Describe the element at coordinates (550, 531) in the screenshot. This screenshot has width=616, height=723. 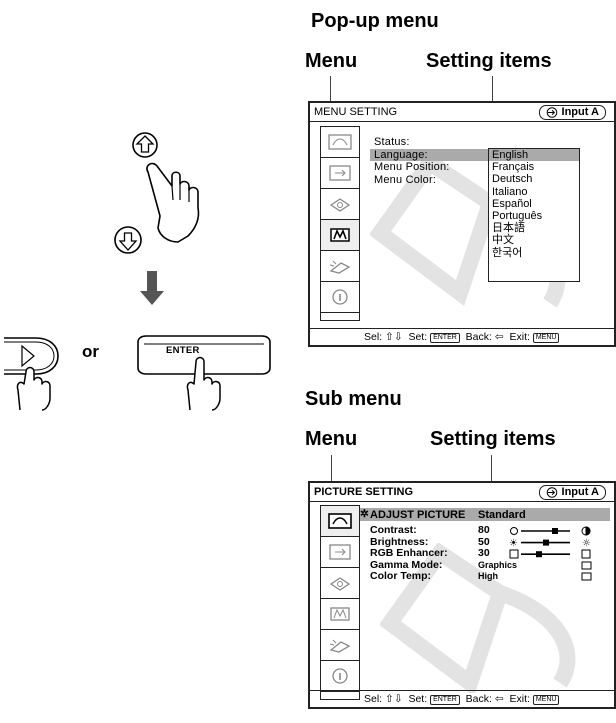
I see `contrast-slider` at that location.